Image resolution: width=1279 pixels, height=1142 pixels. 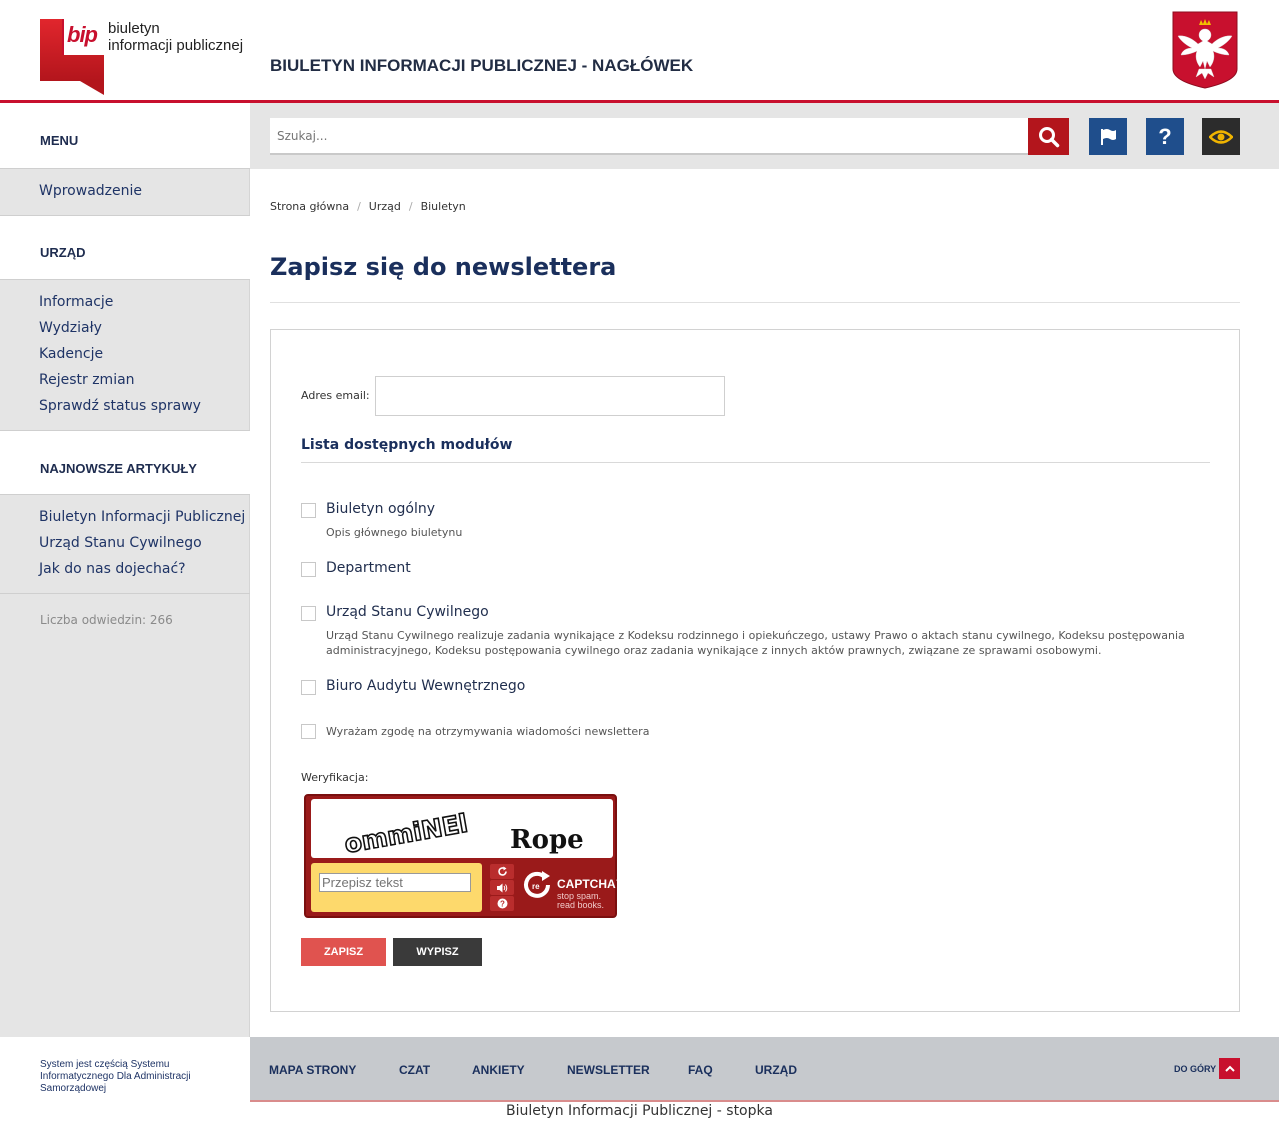 I want to click on bip-logo-text-line-2: informacji publicznej, so click(x=176, y=45).